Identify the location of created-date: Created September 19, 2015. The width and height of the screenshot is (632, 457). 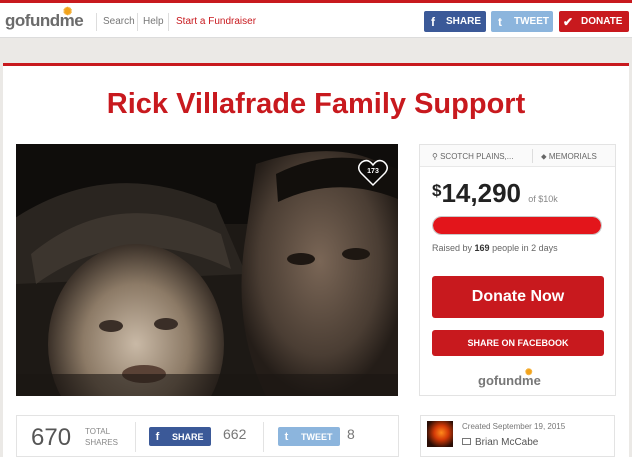
(514, 426).